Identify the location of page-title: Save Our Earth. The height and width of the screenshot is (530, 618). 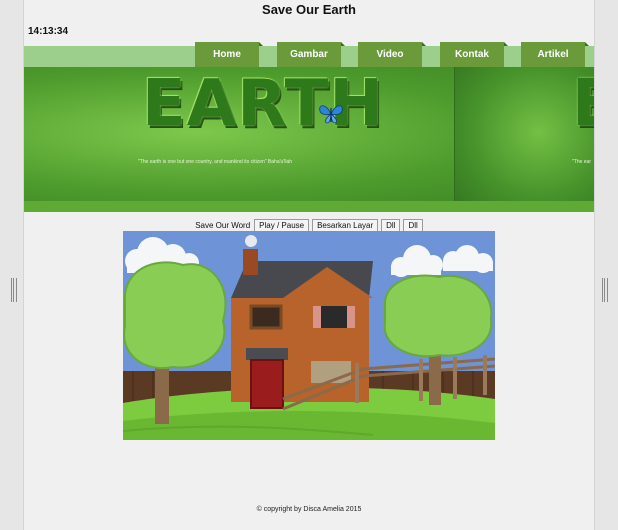
(309, 9).